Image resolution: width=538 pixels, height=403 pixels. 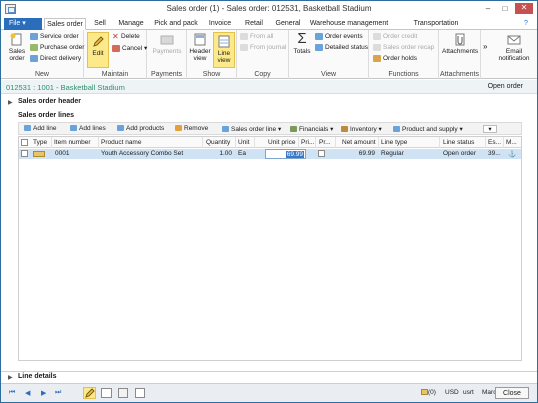 What do you see at coordinates (269, 376) in the screenshot?
I see `fasttab-line-details: ▶ Line details` at bounding box center [269, 376].